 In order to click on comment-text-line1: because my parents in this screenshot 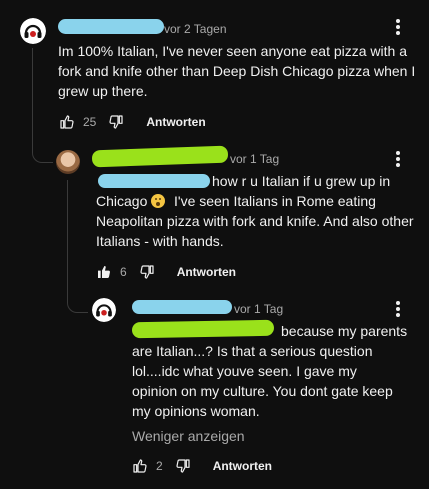, I will do `click(344, 331)`.